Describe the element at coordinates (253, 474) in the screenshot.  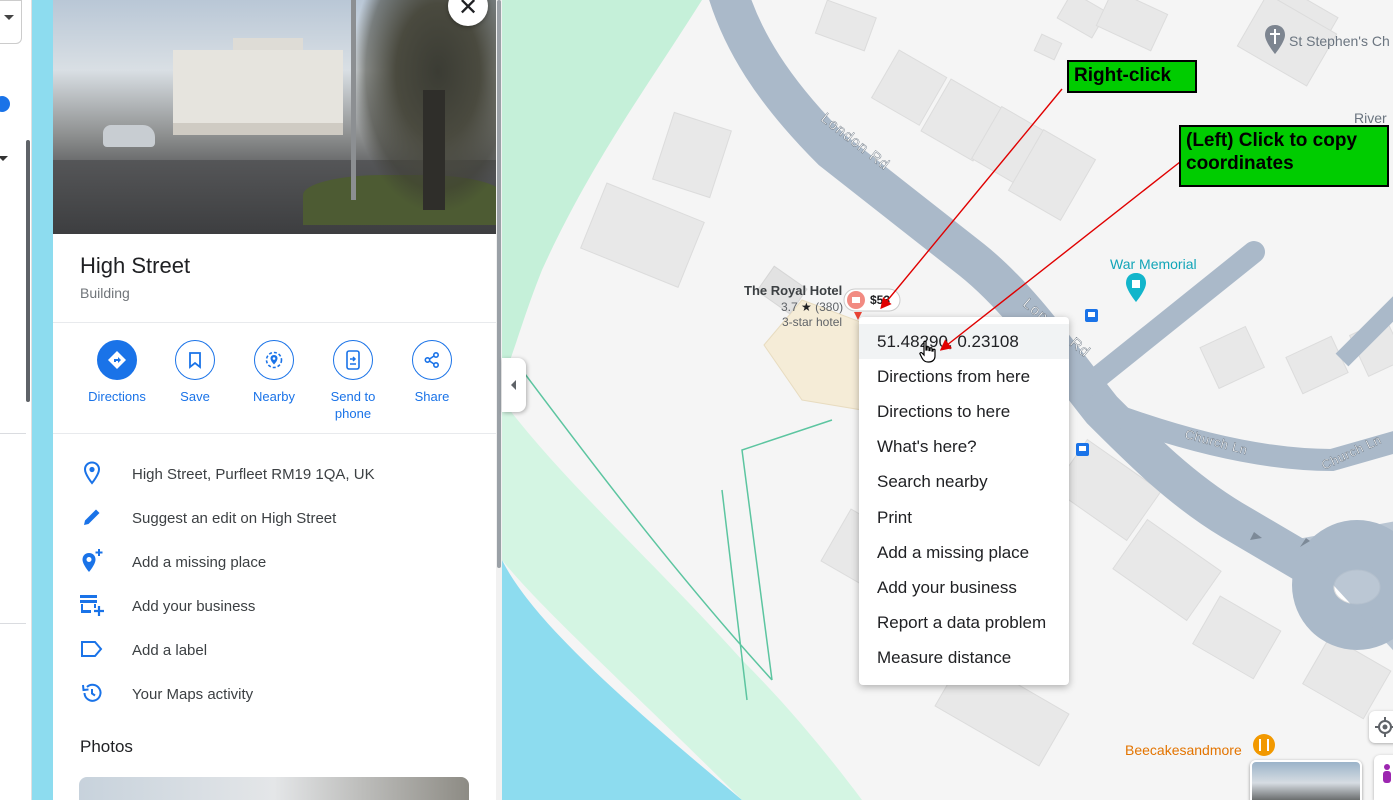
I see `address-text: High Street, Purfleet RM19 1QA, UK` at that location.